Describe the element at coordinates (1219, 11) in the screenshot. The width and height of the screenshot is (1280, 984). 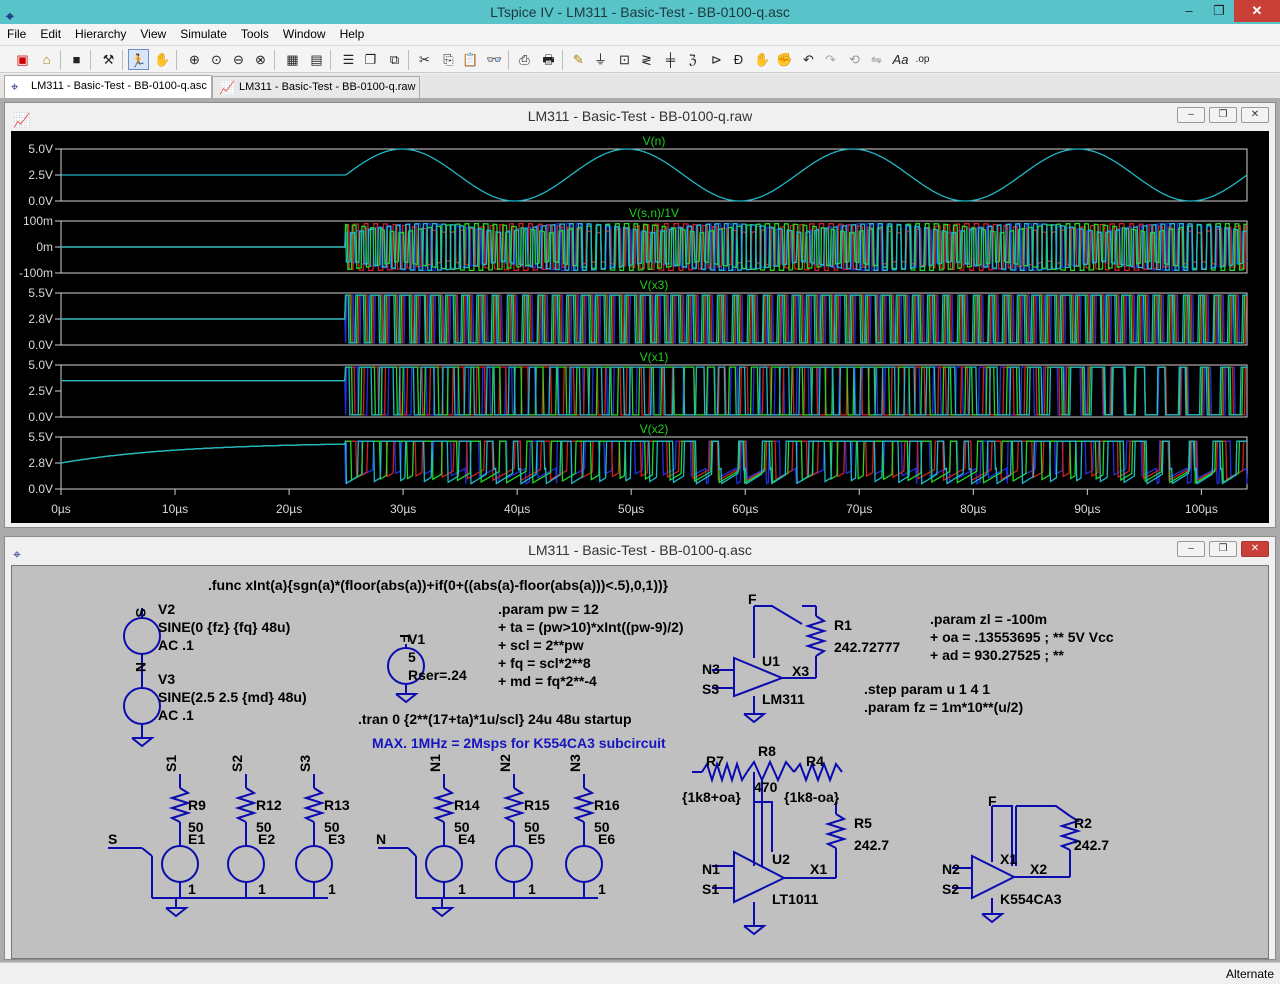
I see `restore-button: ❐` at that location.